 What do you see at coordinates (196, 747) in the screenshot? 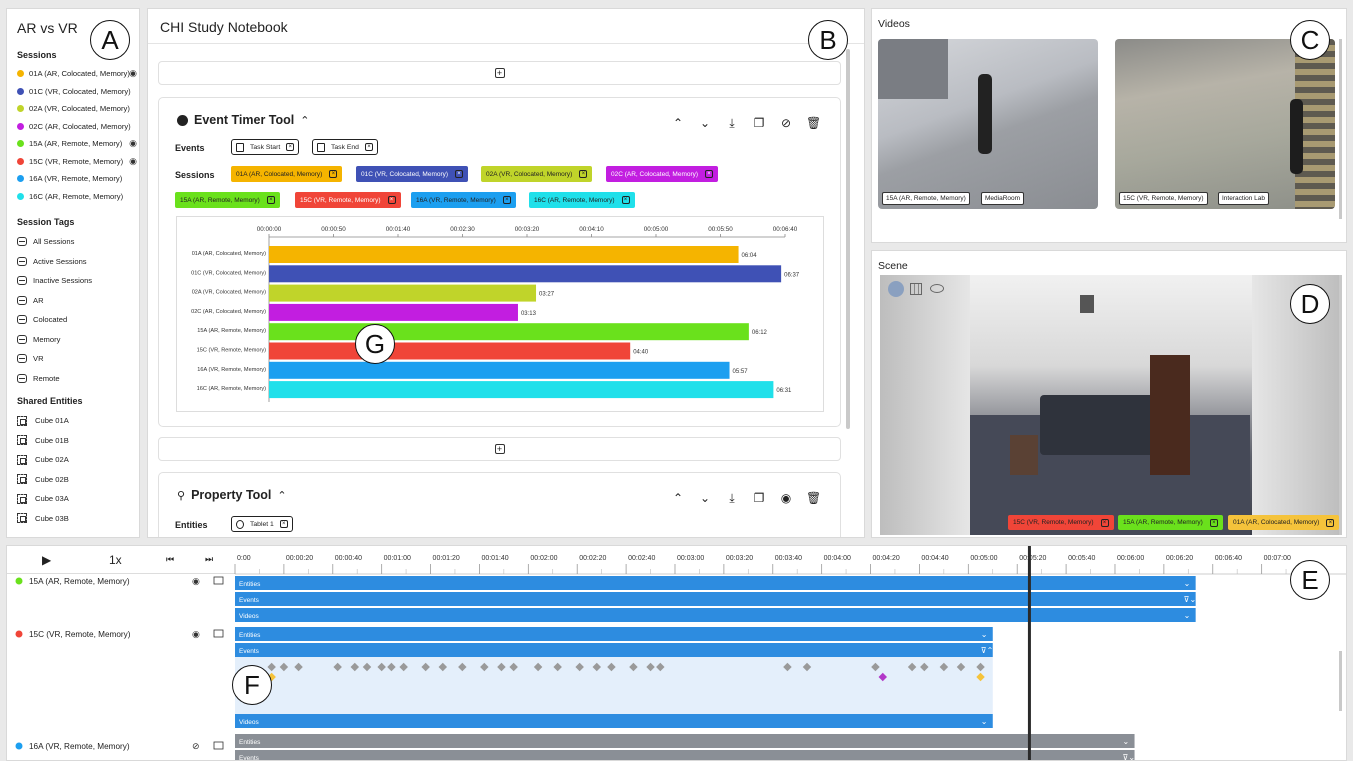
I see `eye-off-icon: ⊘` at bounding box center [196, 747].